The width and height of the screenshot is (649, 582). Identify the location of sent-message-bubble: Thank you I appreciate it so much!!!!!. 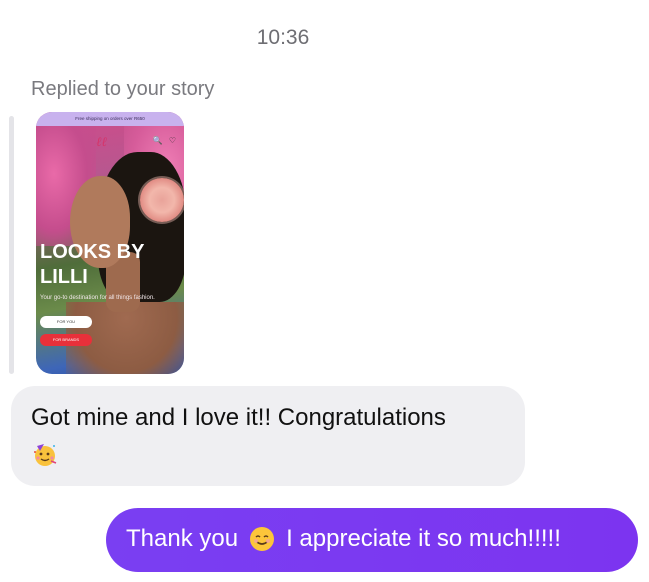
(372, 540).